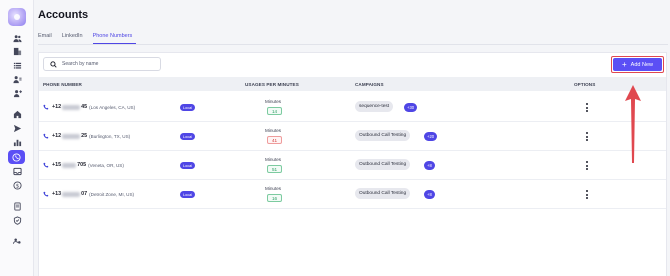 The width and height of the screenshot is (670, 276). What do you see at coordinates (17, 17) in the screenshot?
I see `app-logo` at bounding box center [17, 17].